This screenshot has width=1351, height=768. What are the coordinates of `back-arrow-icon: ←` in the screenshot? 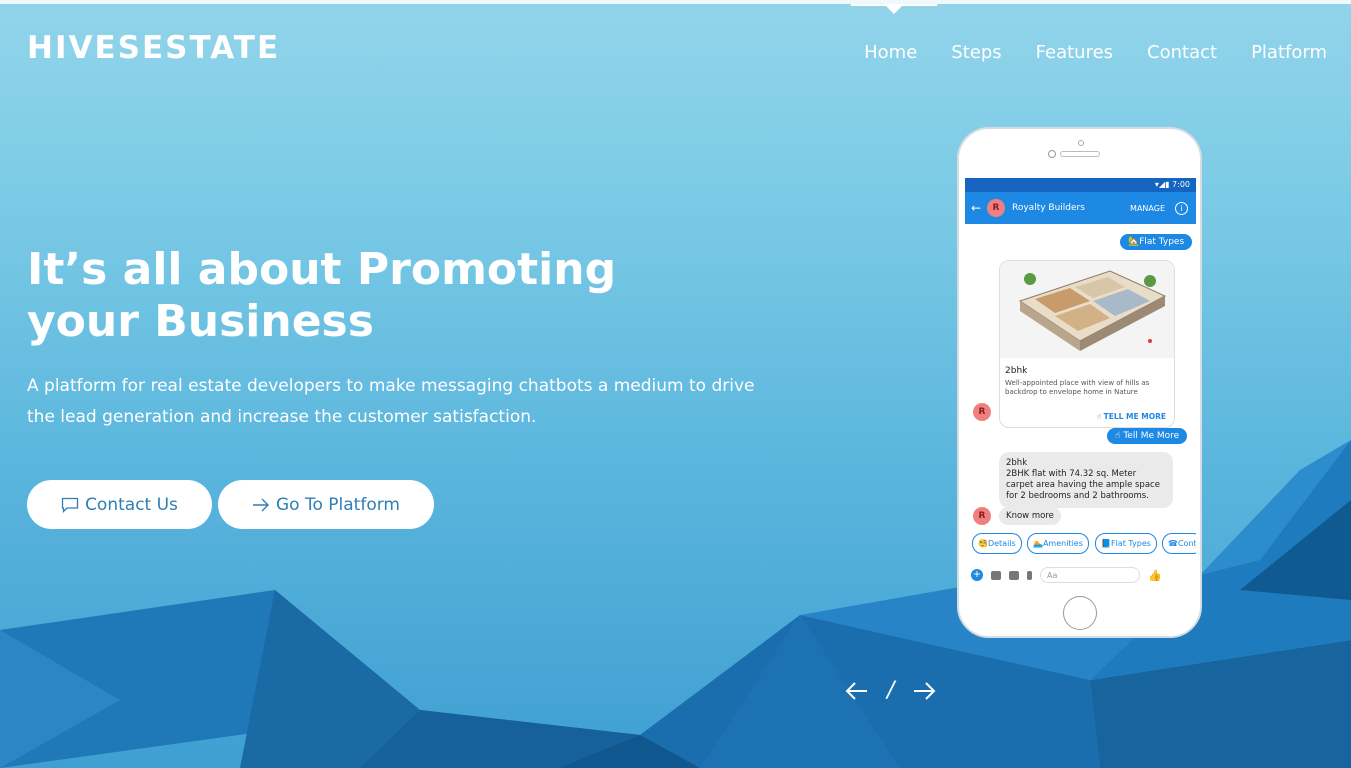 It's located at (976, 208).